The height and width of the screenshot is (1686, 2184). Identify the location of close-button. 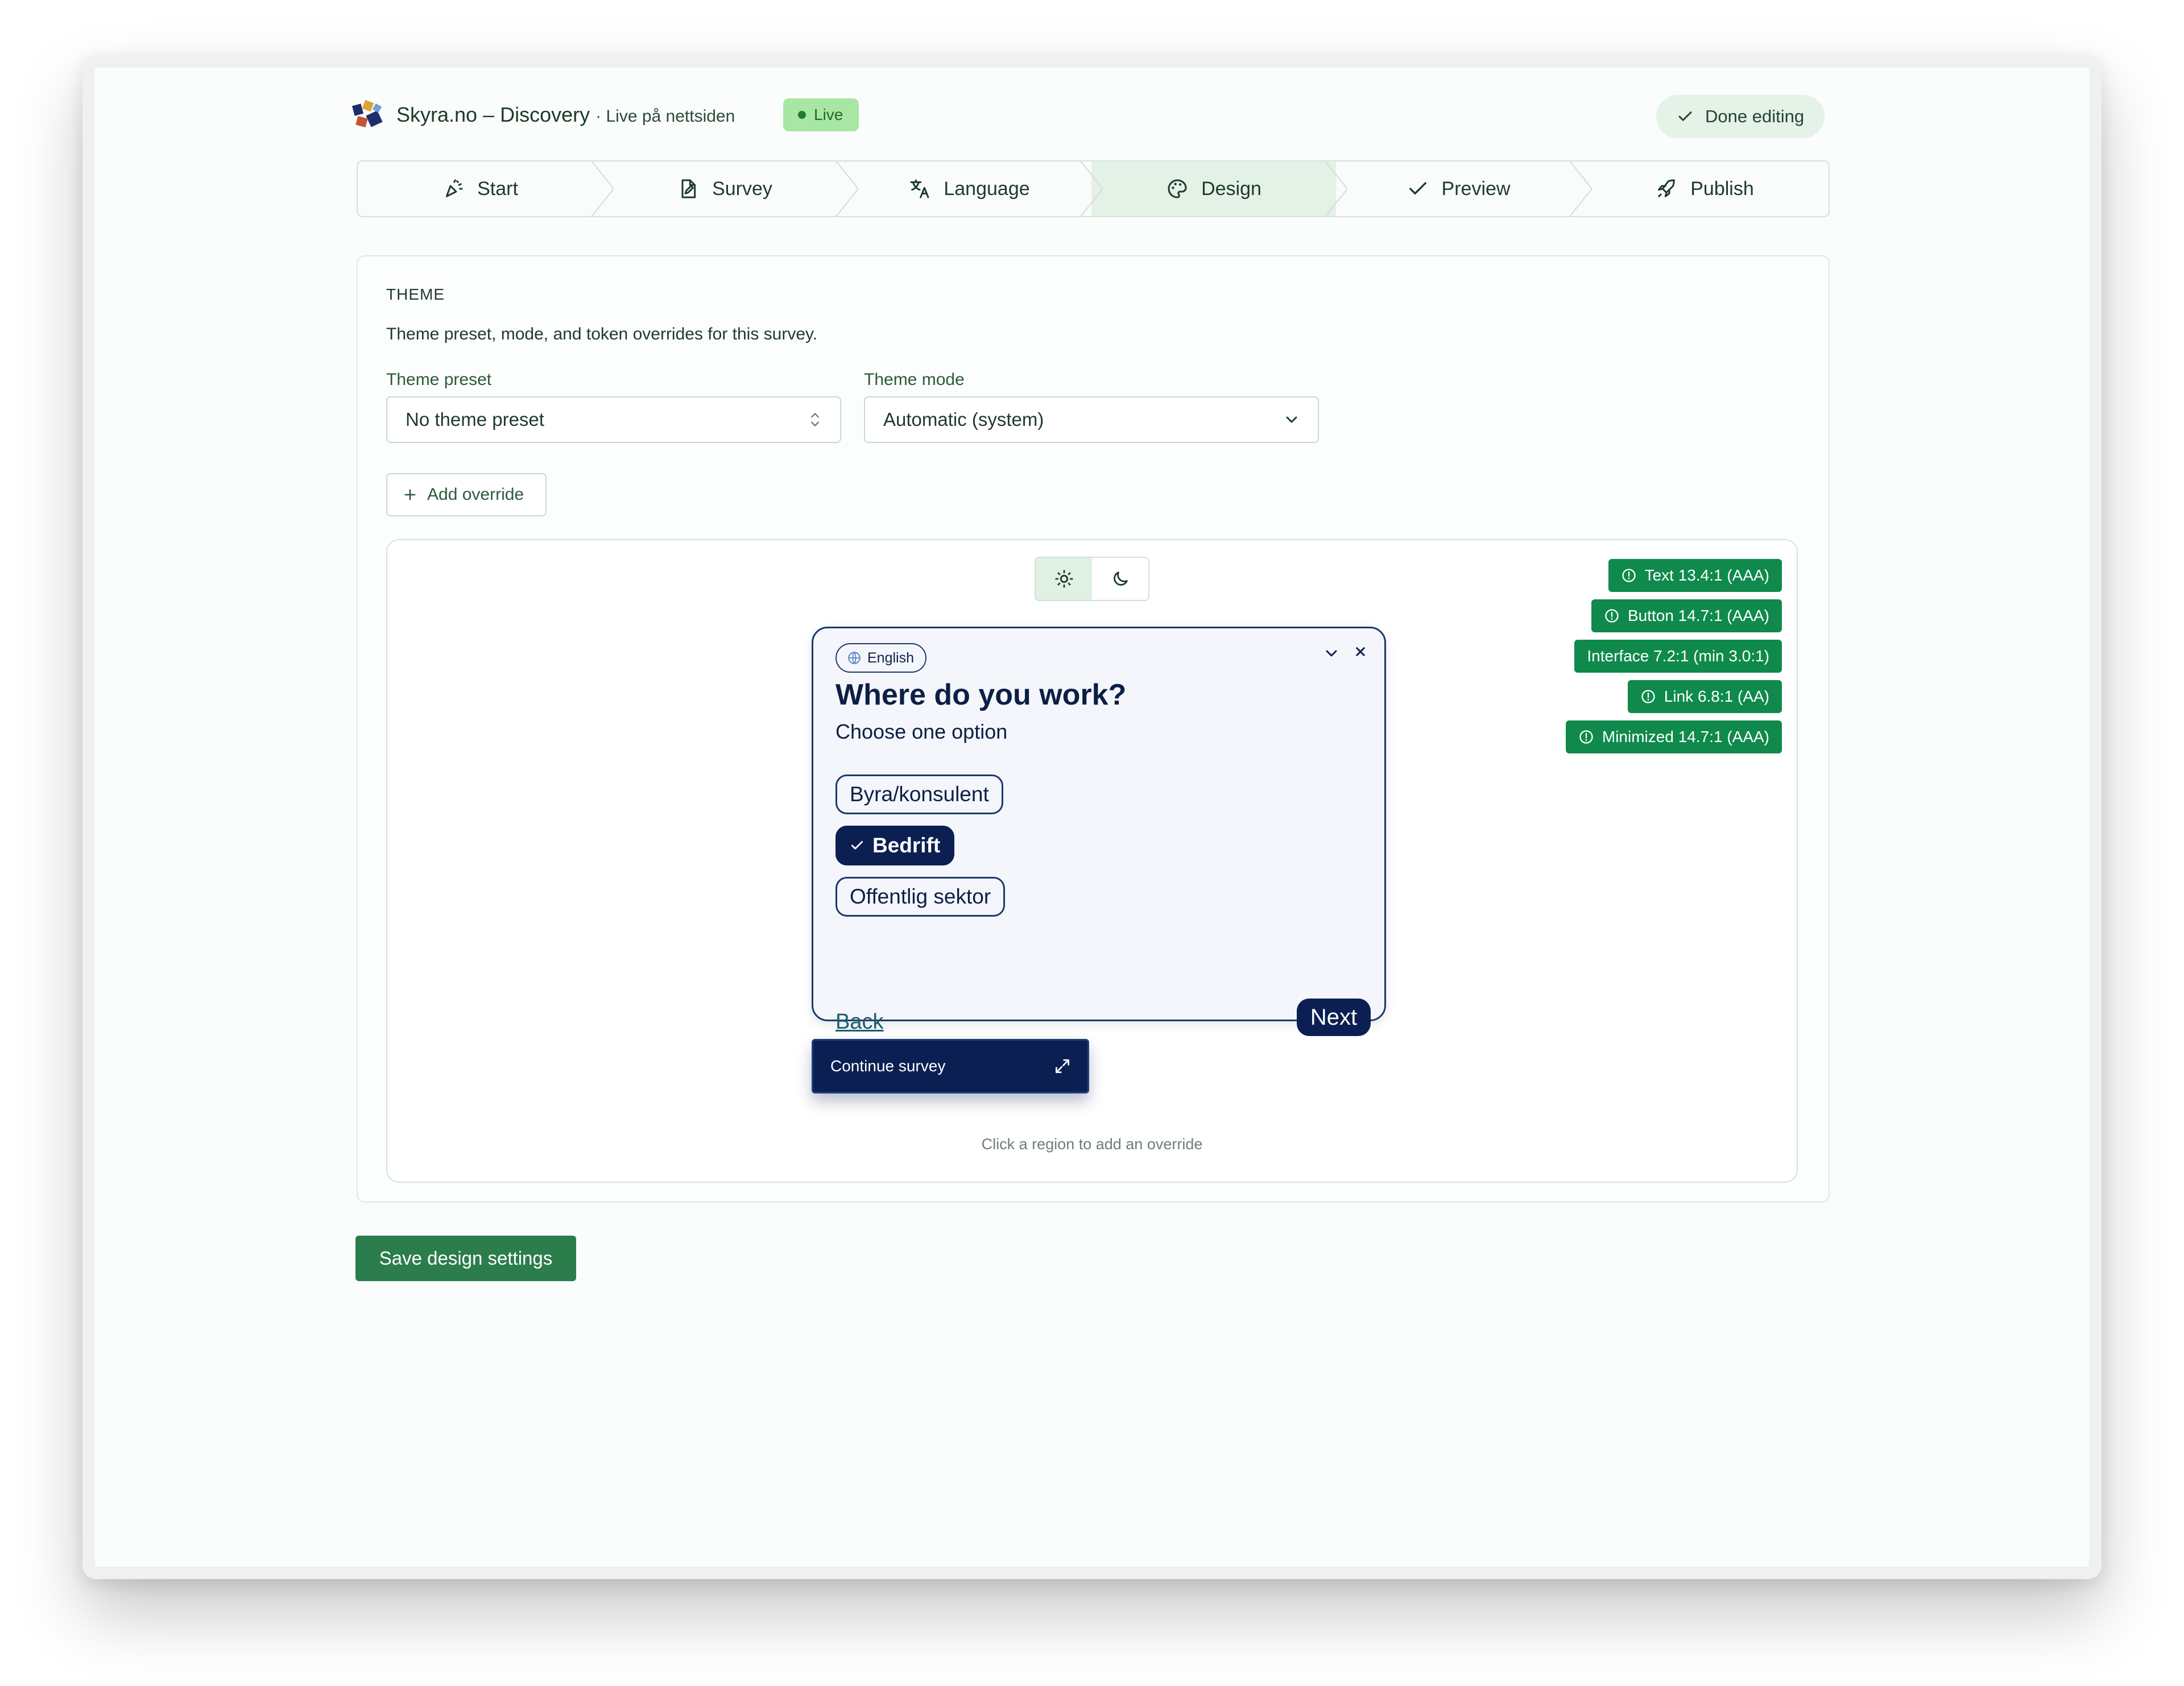
(1360, 653).